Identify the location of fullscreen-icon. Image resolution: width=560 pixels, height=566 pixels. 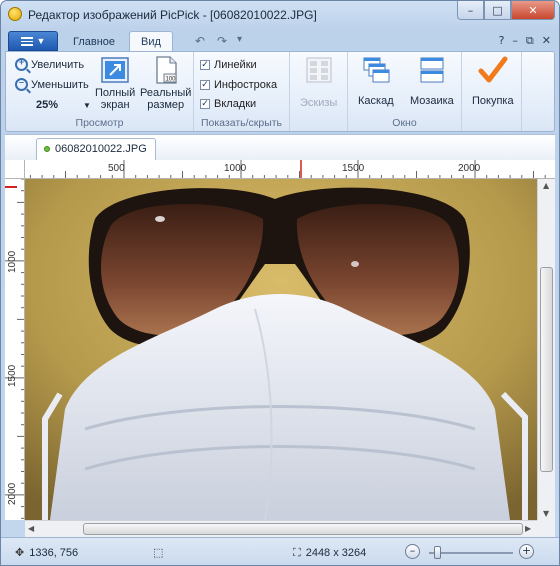
(115, 70).